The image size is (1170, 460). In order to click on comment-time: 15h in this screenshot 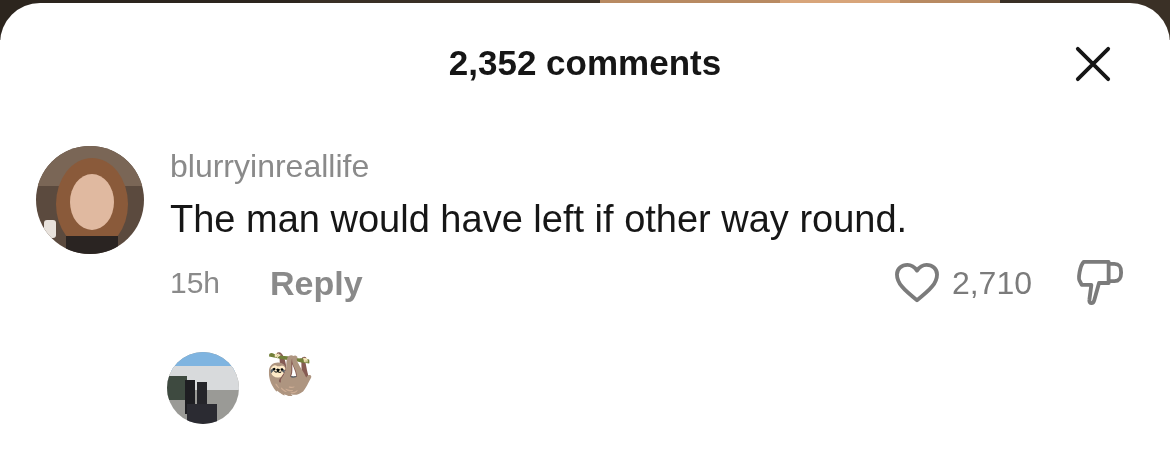, I will do `click(195, 283)`.